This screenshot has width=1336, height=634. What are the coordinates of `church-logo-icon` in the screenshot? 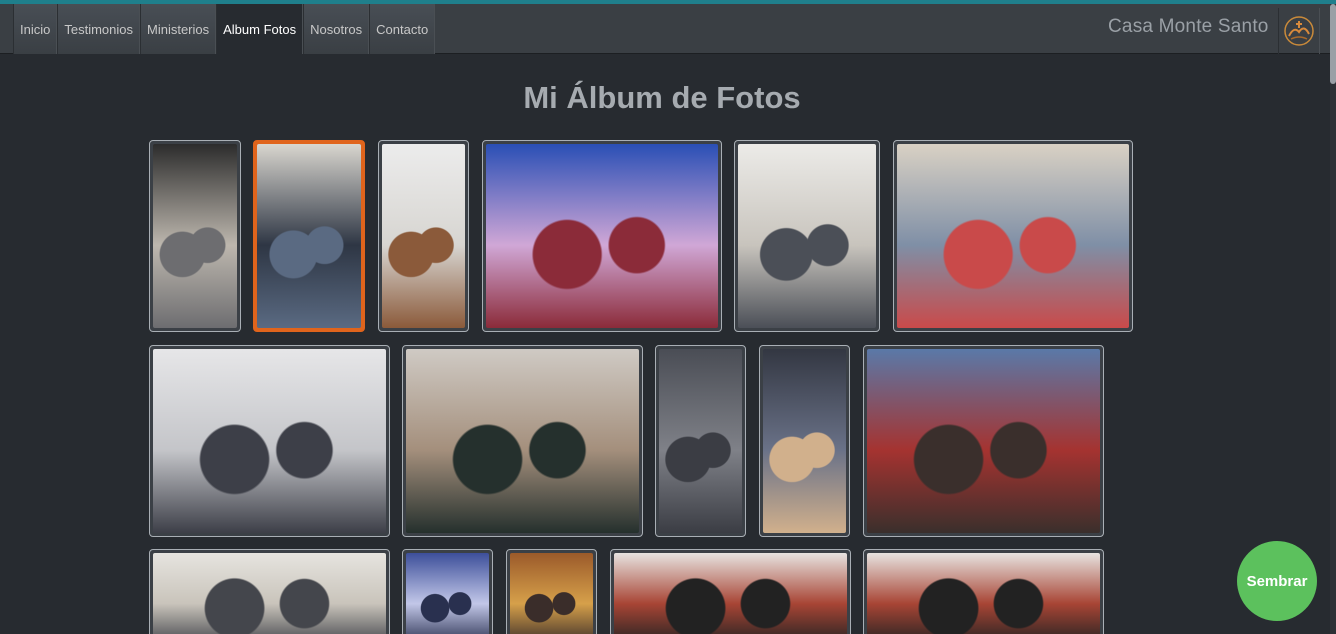 It's located at (1299, 31).